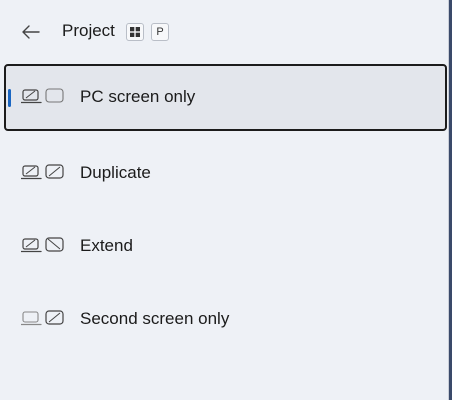 The image size is (452, 400). Describe the element at coordinates (160, 32) in the screenshot. I see `p-key-badge: P` at that location.